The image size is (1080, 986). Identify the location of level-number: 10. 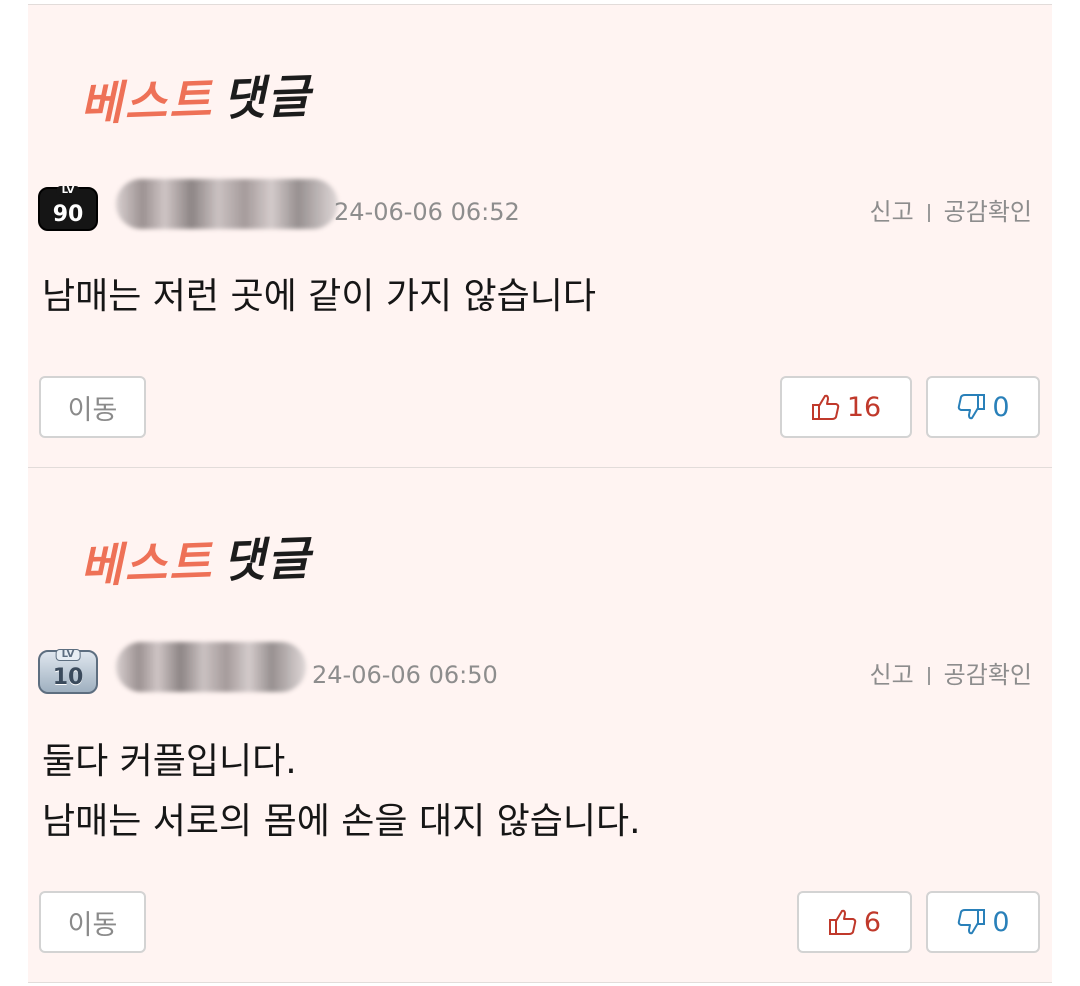
(68, 677).